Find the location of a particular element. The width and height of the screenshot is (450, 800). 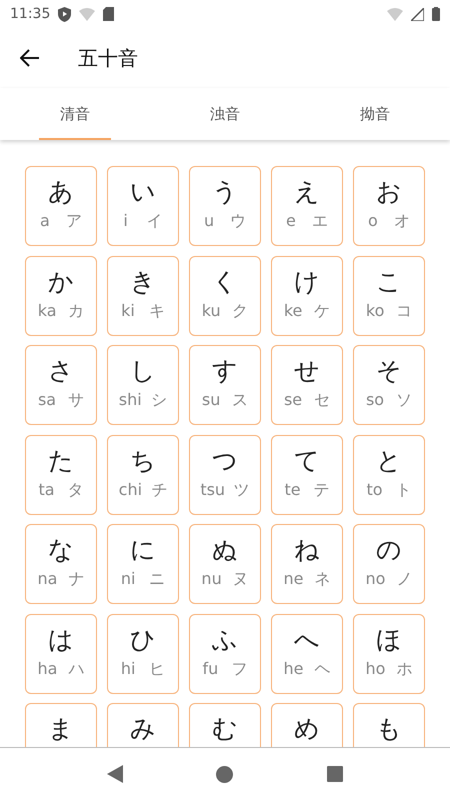

hiragana: み is located at coordinates (143, 729).